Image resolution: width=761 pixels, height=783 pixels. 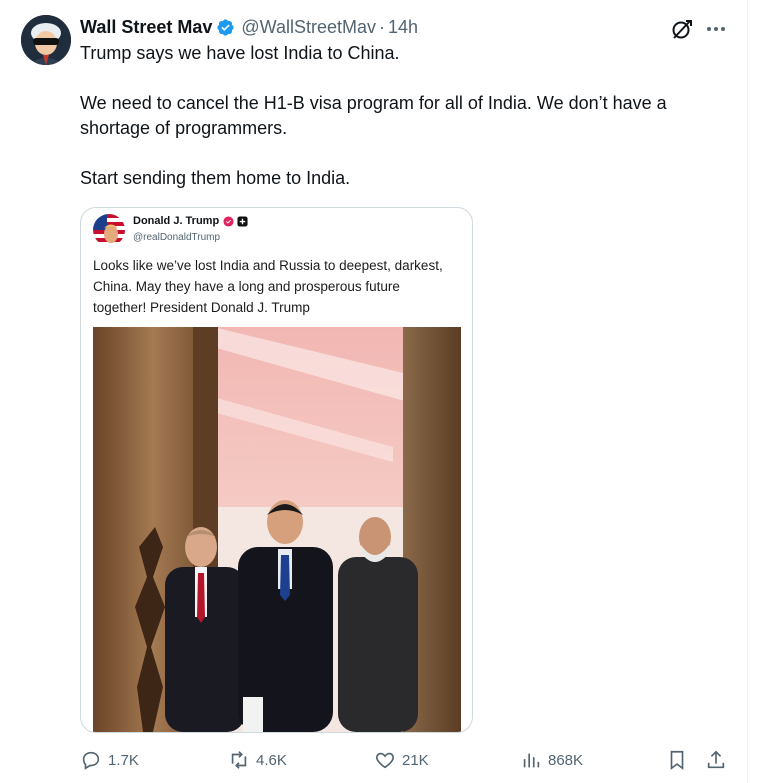 I want to click on quoted-author-line: Donald J. Trump, so click(x=190, y=221).